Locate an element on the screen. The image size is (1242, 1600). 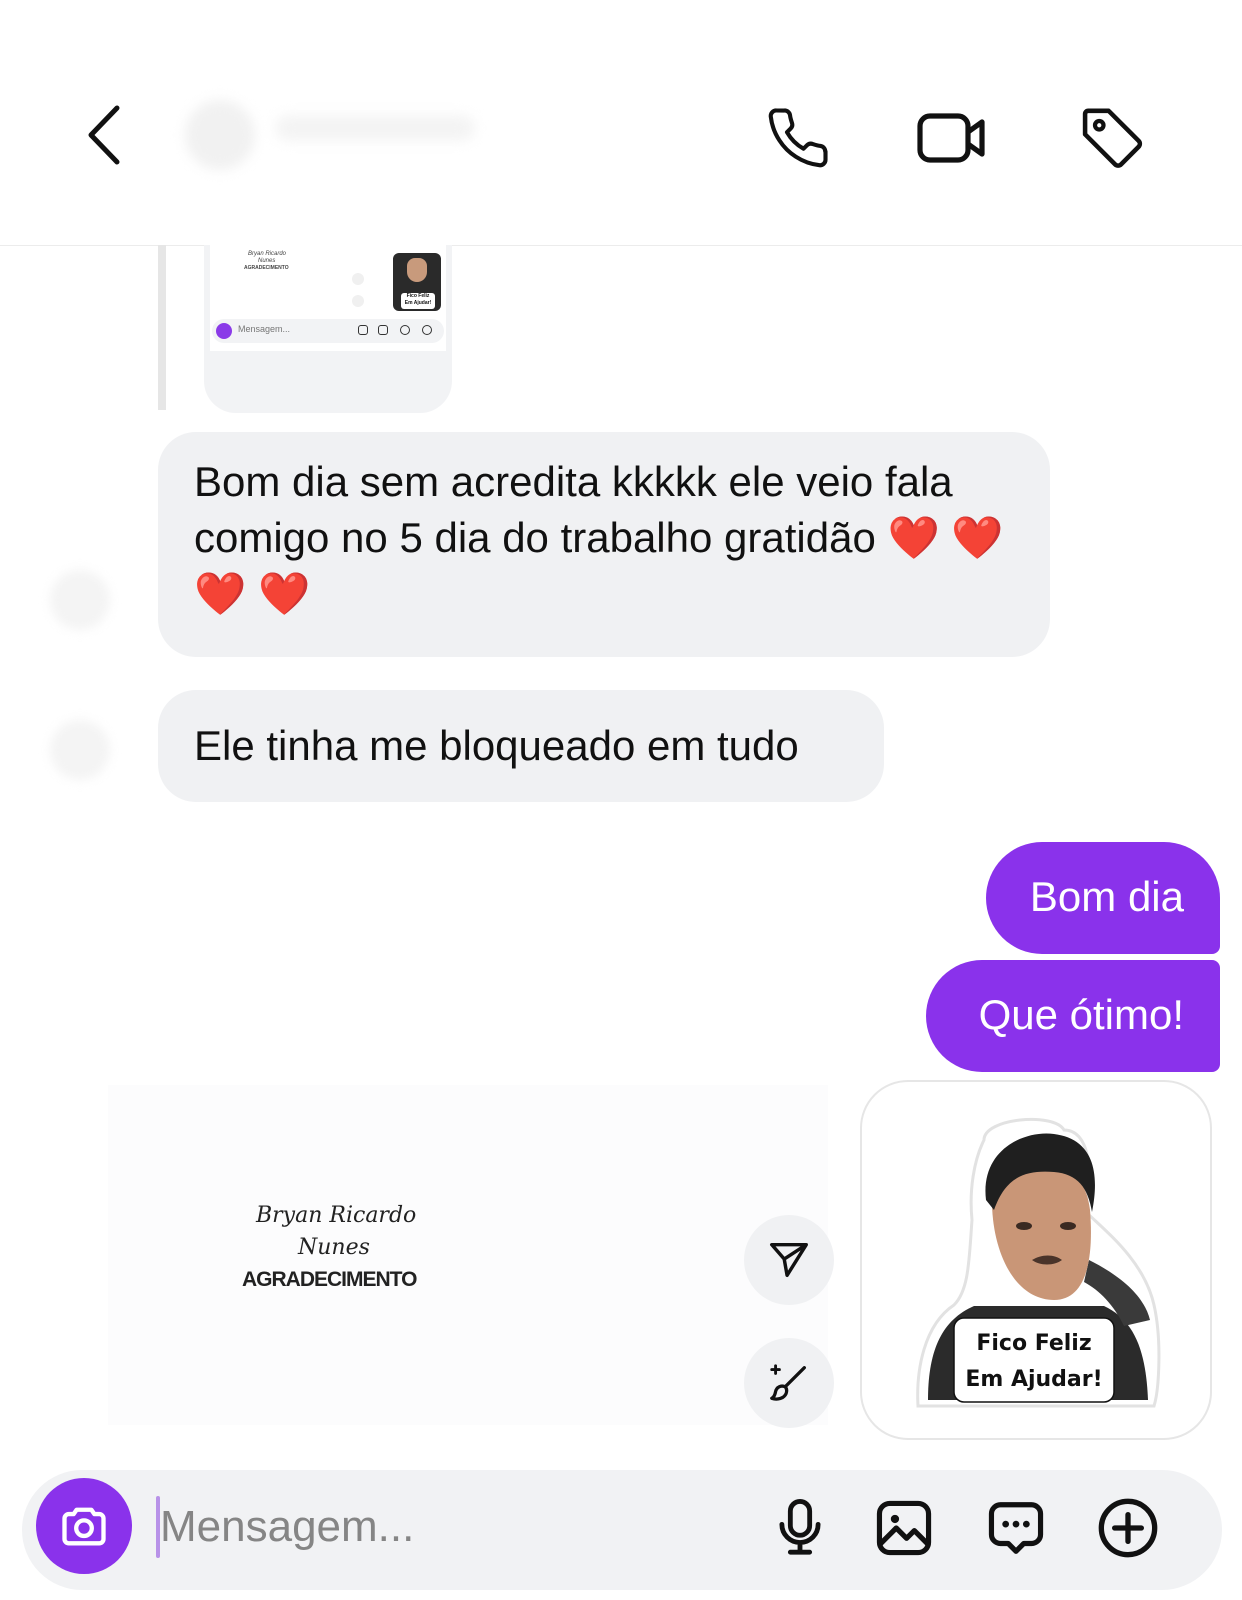
contact-name is located at coordinates (375, 128).